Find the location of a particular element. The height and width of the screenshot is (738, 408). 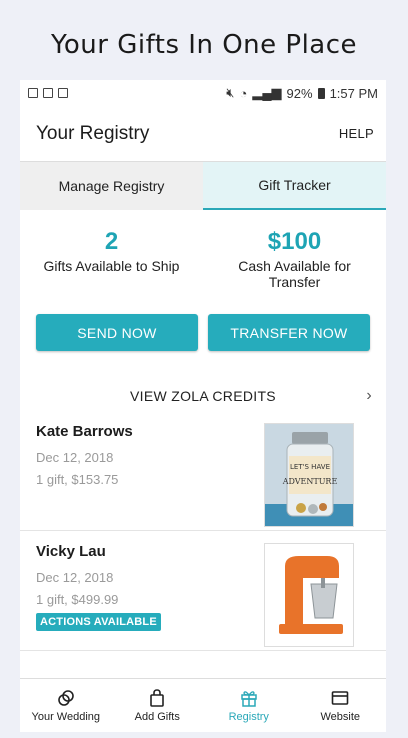

gift-thumbnail-jar: LET'S HAVE ADVENTURE is located at coordinates (309, 475).